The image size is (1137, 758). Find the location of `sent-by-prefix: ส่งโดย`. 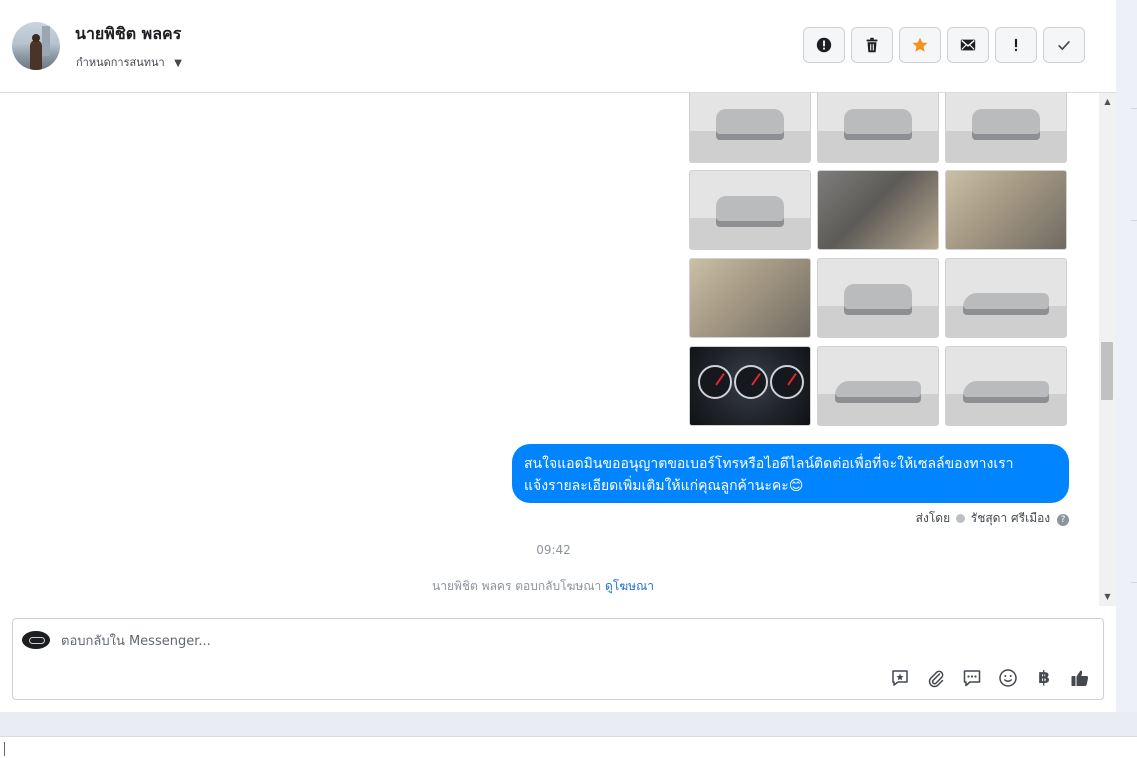

sent-by-prefix: ส่งโดย is located at coordinates (933, 518).